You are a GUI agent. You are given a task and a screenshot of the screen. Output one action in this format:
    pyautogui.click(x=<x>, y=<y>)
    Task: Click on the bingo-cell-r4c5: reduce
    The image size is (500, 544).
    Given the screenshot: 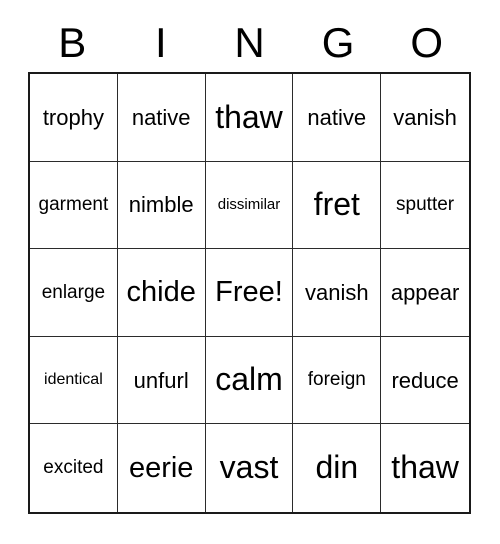 What is the action you would take?
    pyautogui.click(x=425, y=380)
    